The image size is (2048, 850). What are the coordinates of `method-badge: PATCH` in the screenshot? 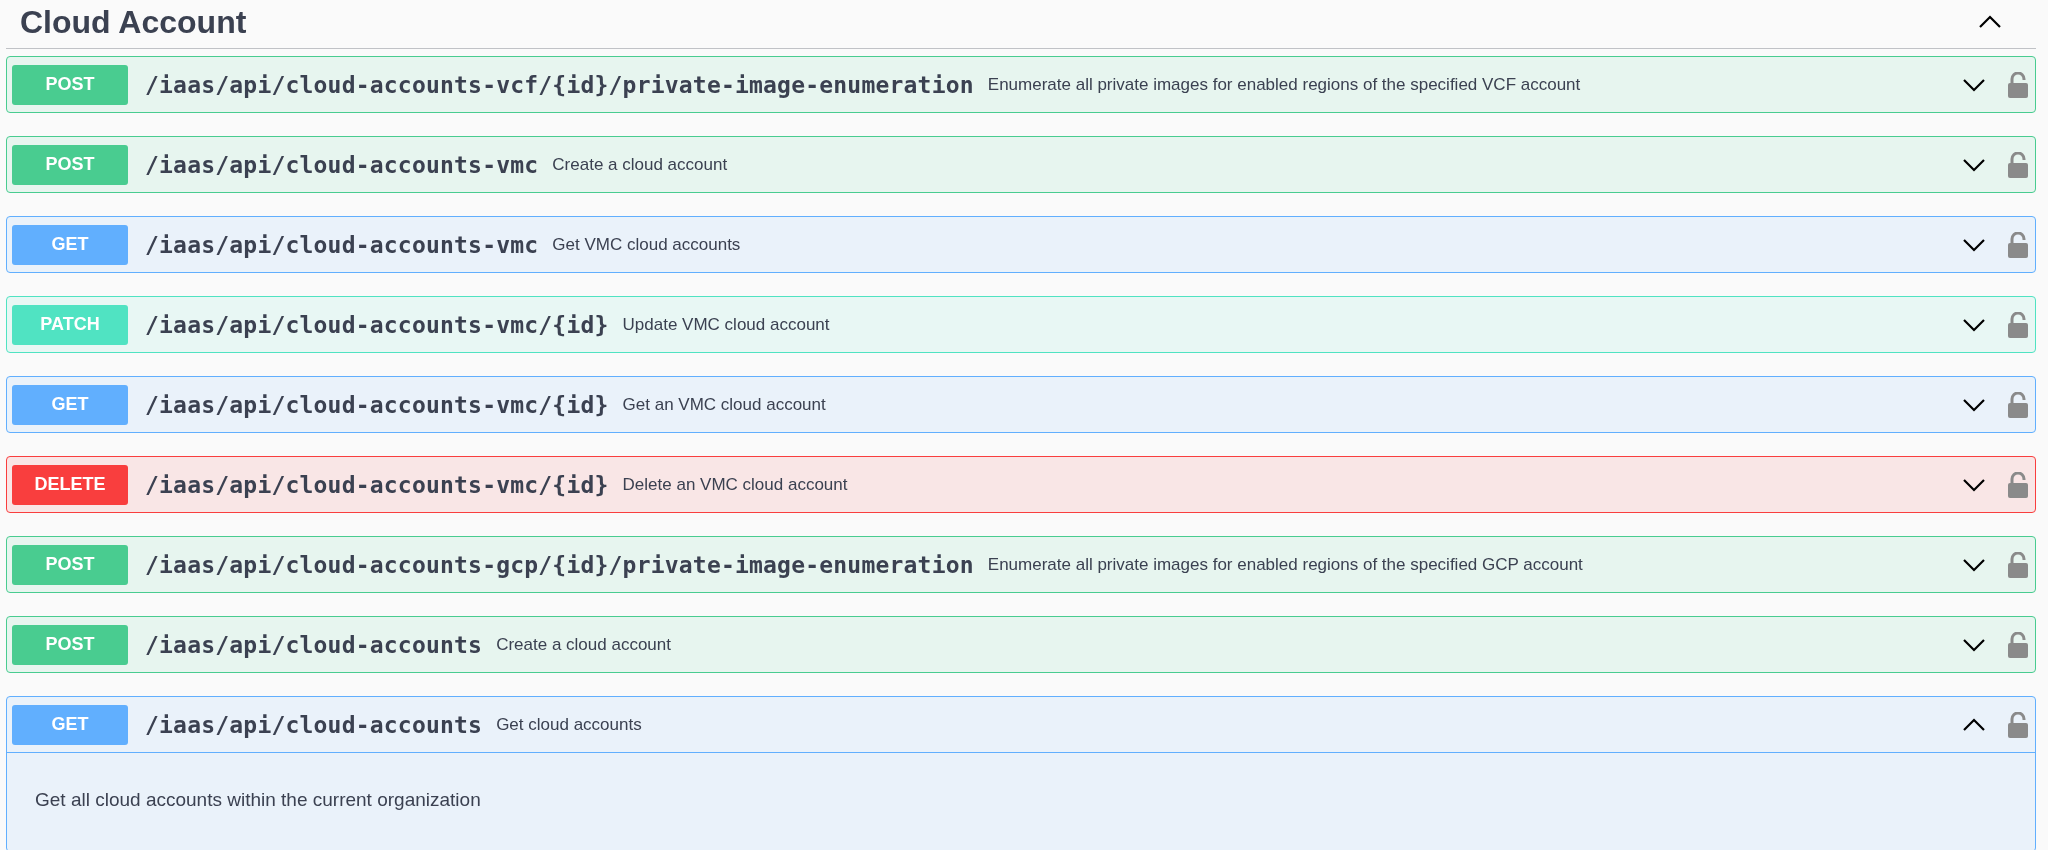 It's located at (70, 324).